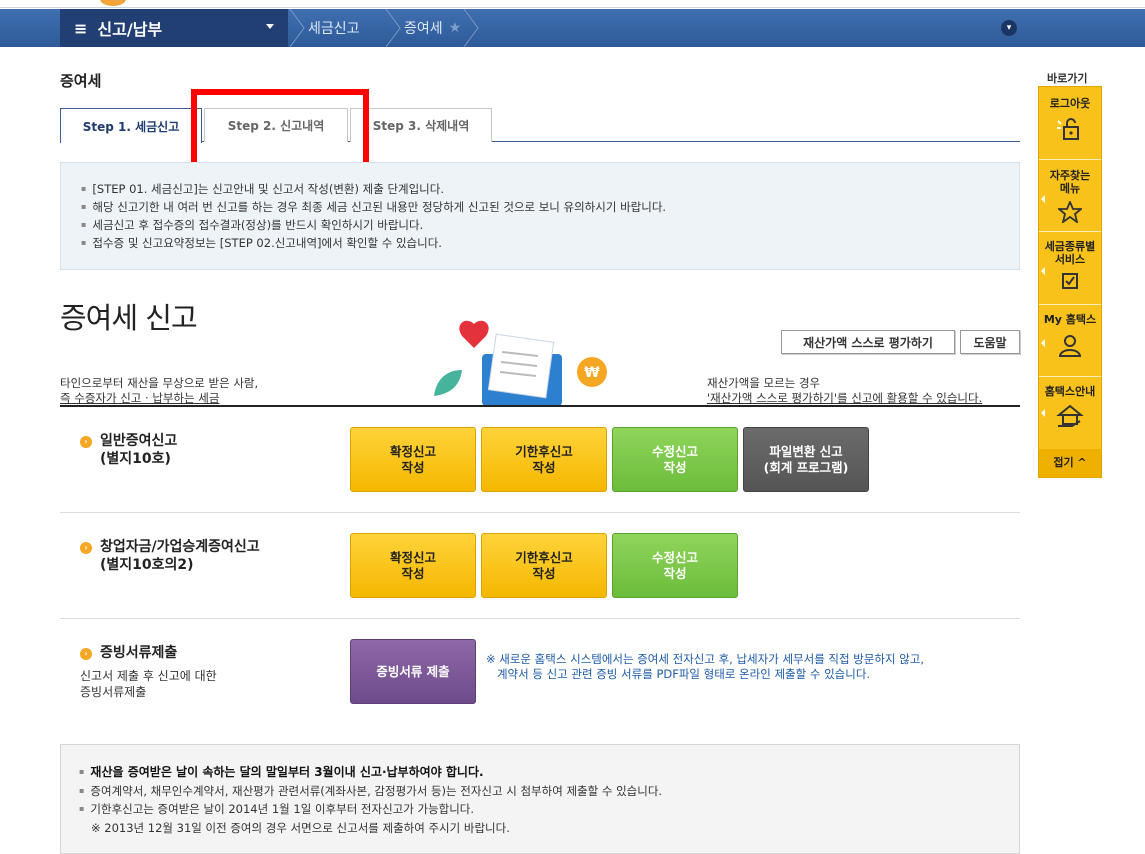 Image resolution: width=1145 pixels, height=854 pixels. Describe the element at coordinates (455, 28) in the screenshot. I see `favorite-star-icon: ★` at that location.